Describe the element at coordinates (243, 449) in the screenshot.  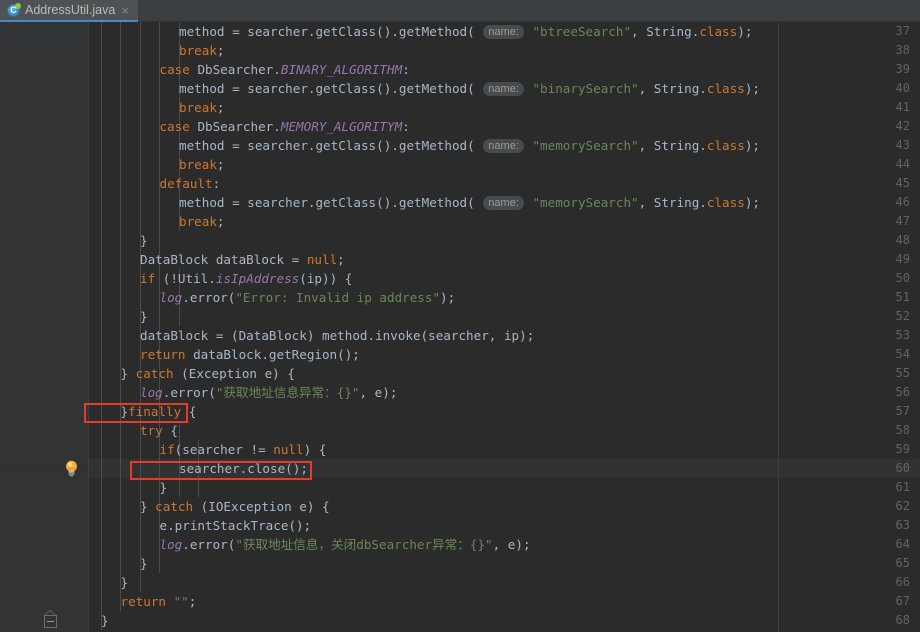
I see `code-line: if(searcher != null) {` at that location.